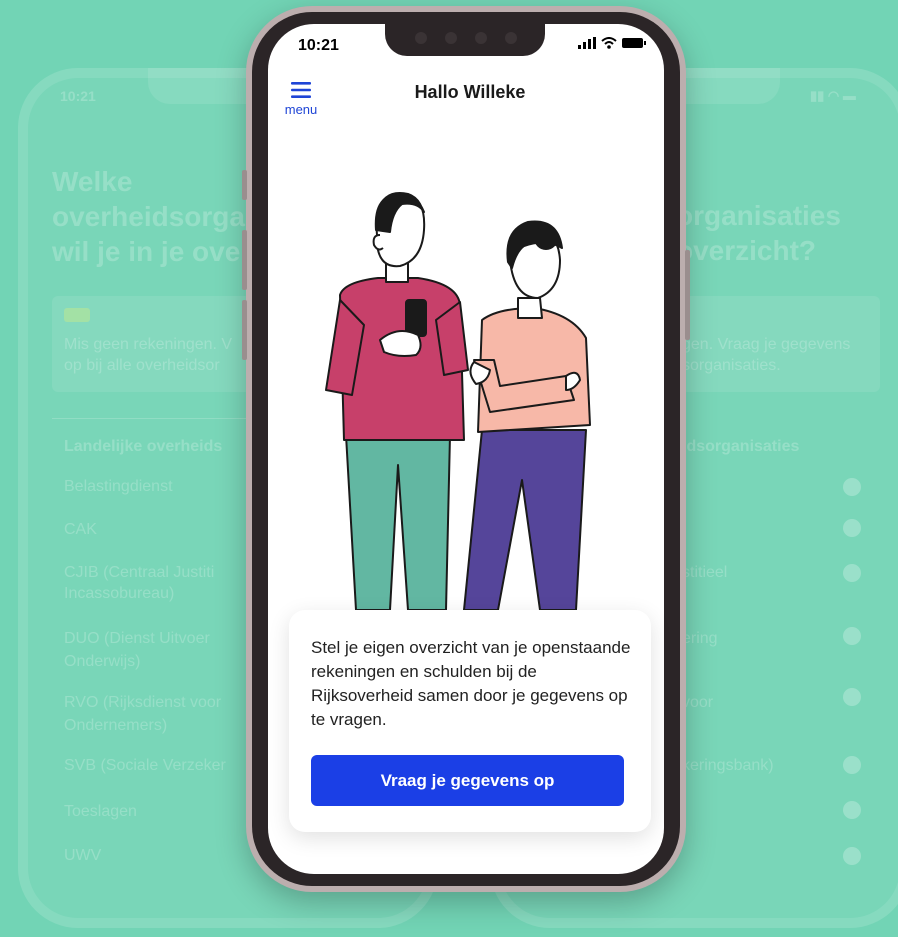 The height and width of the screenshot is (937, 898). Describe the element at coordinates (728, 765) in the screenshot. I see `bg-list-item: keringsbank)` at that location.